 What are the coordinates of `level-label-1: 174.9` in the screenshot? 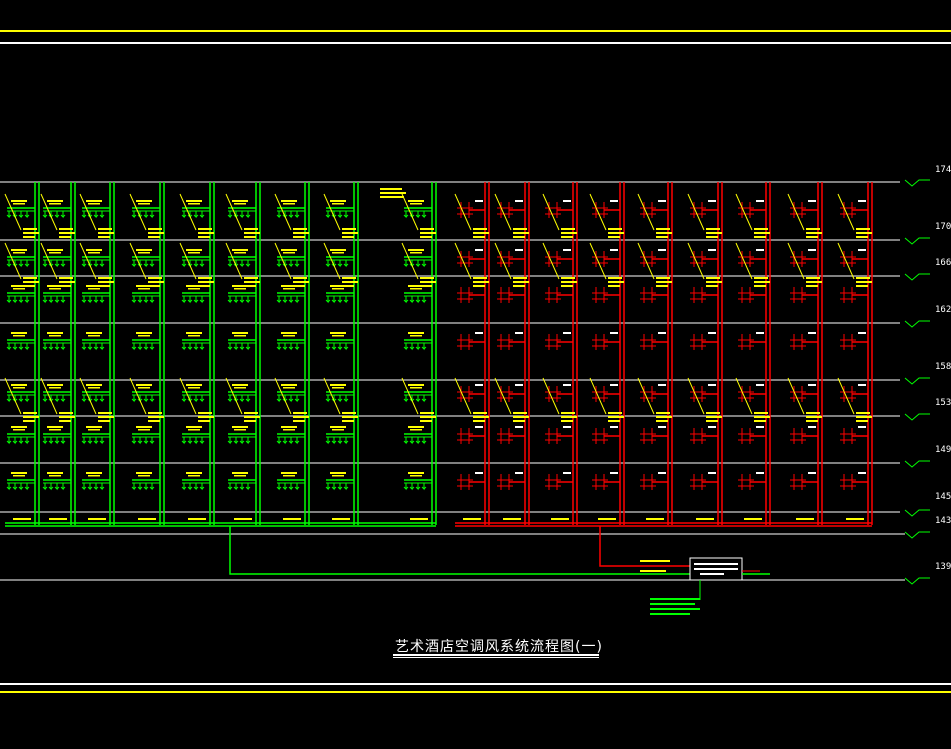 It's located at (943, 170).